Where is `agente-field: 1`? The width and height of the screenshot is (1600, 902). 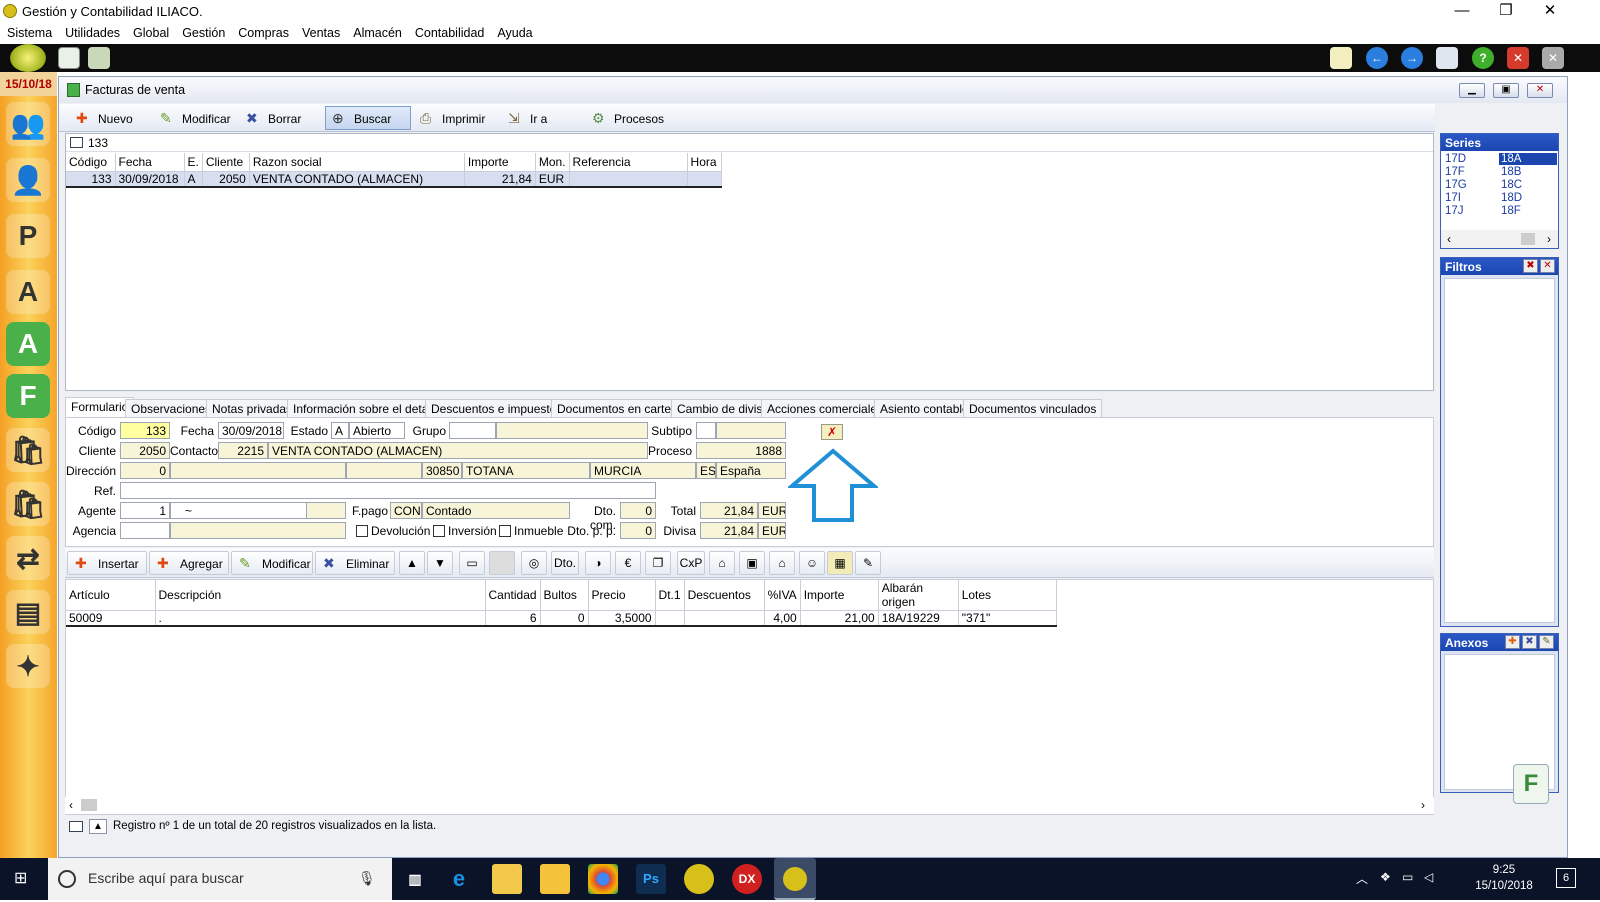 agente-field: 1 is located at coordinates (145, 510).